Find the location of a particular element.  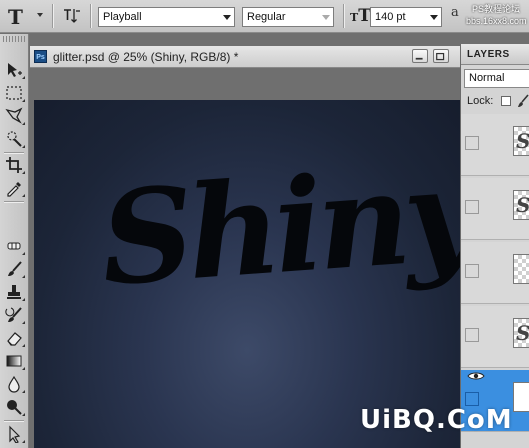

lasso-tool-icon is located at coordinates (14, 116).